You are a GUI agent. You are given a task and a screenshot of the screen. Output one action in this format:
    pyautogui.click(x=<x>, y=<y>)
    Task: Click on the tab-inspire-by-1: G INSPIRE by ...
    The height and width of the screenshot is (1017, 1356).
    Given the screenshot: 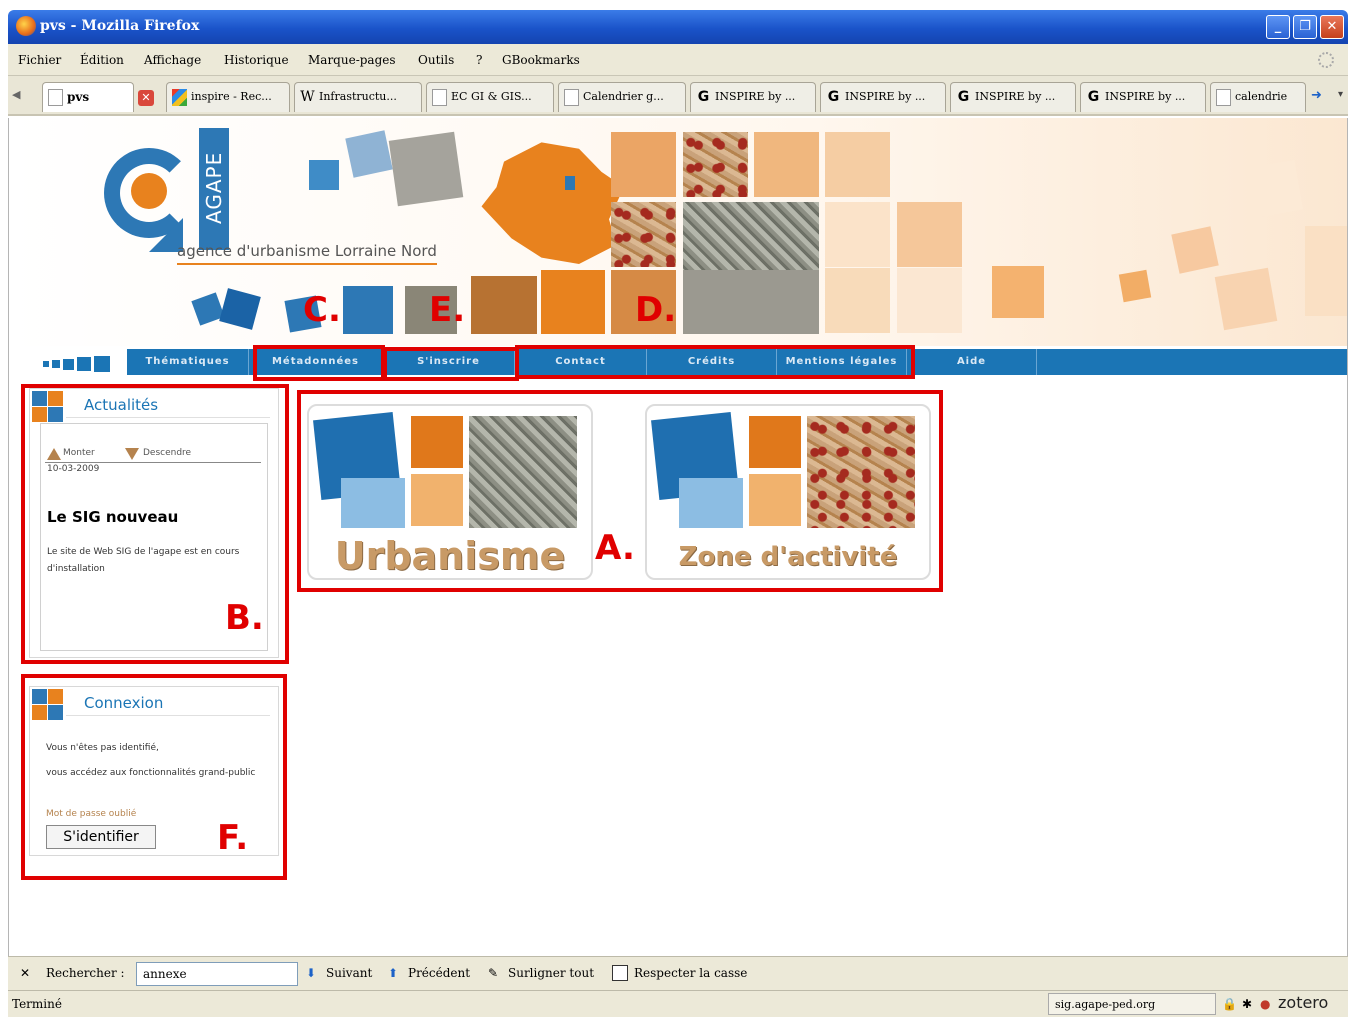 What is the action you would take?
    pyautogui.click(x=753, y=97)
    